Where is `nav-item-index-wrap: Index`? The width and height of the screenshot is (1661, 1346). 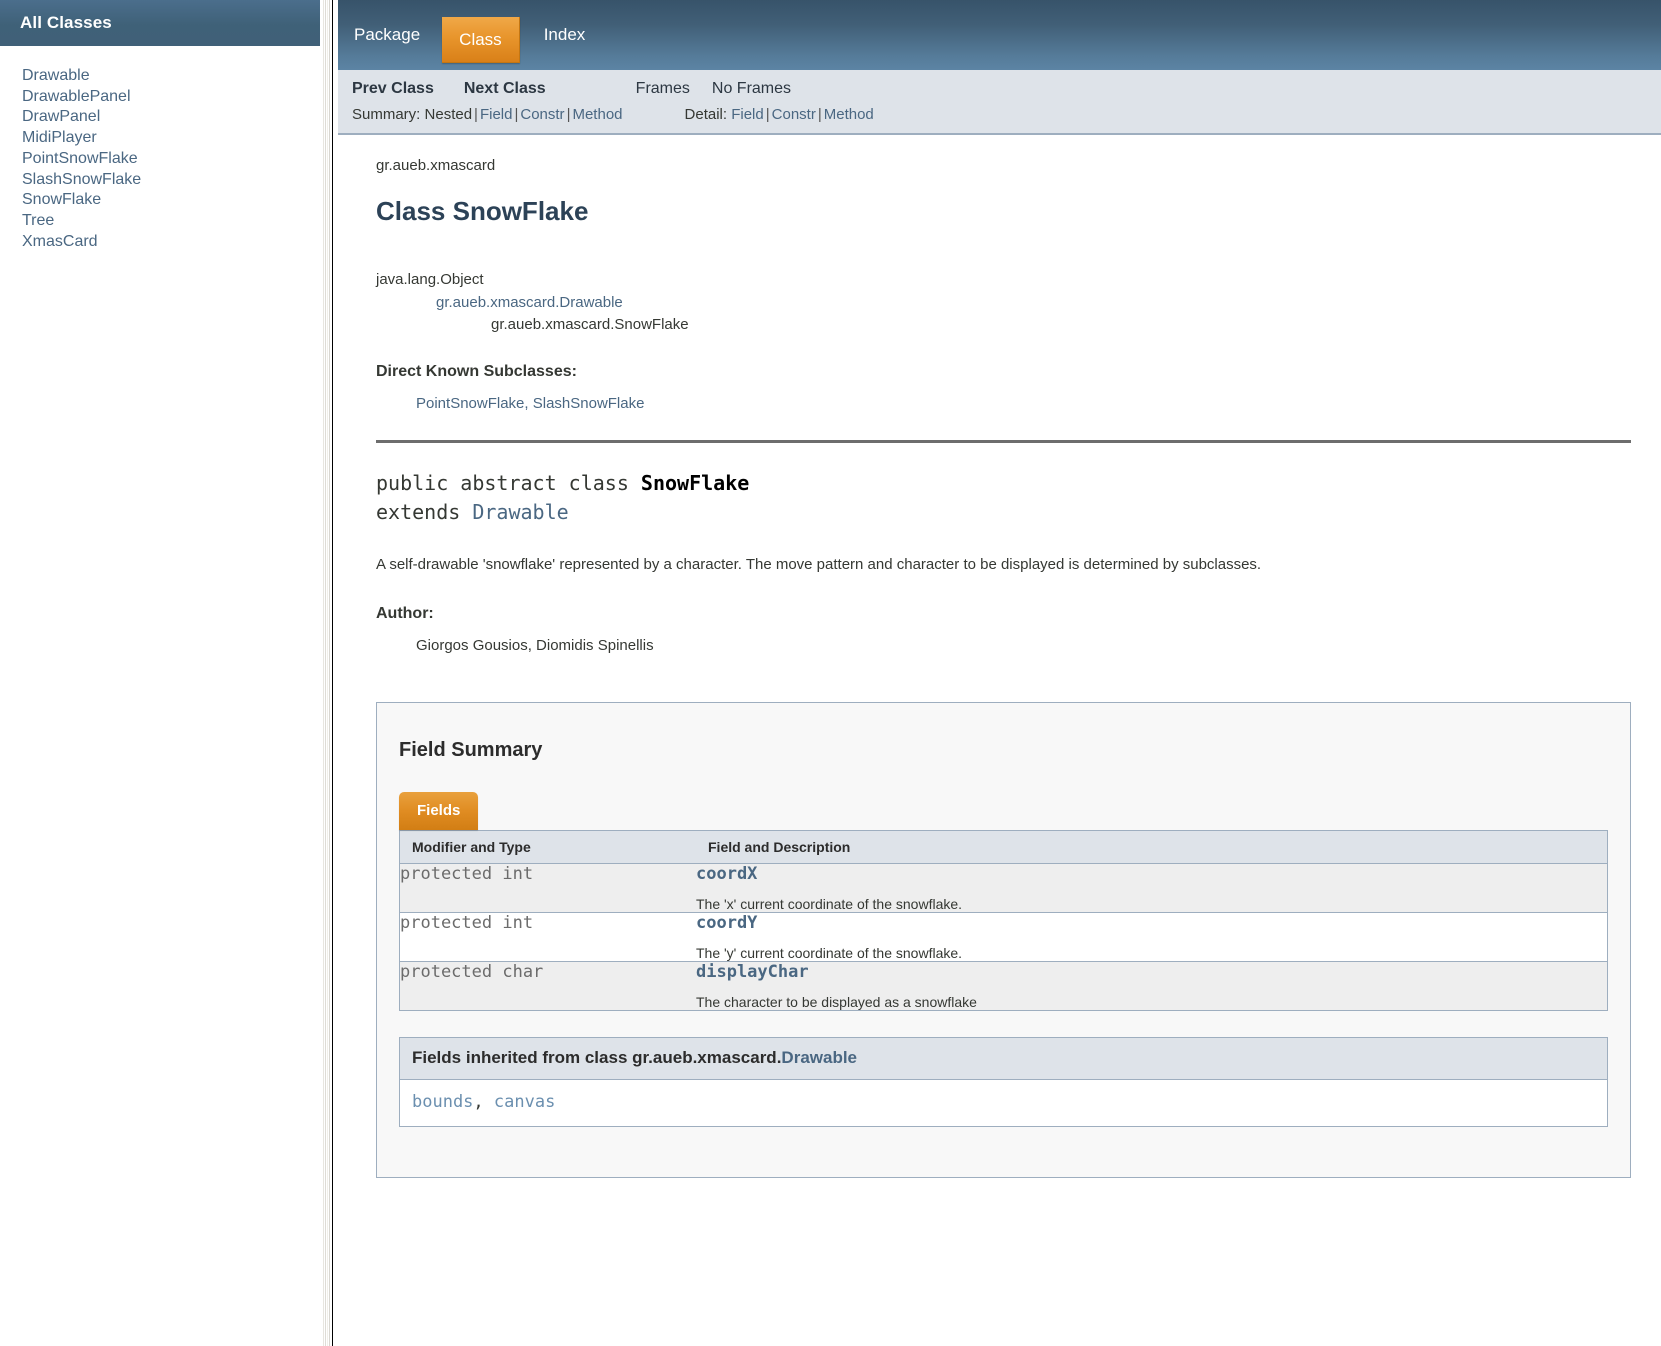
nav-item-index-wrap: Index is located at coordinates (565, 35).